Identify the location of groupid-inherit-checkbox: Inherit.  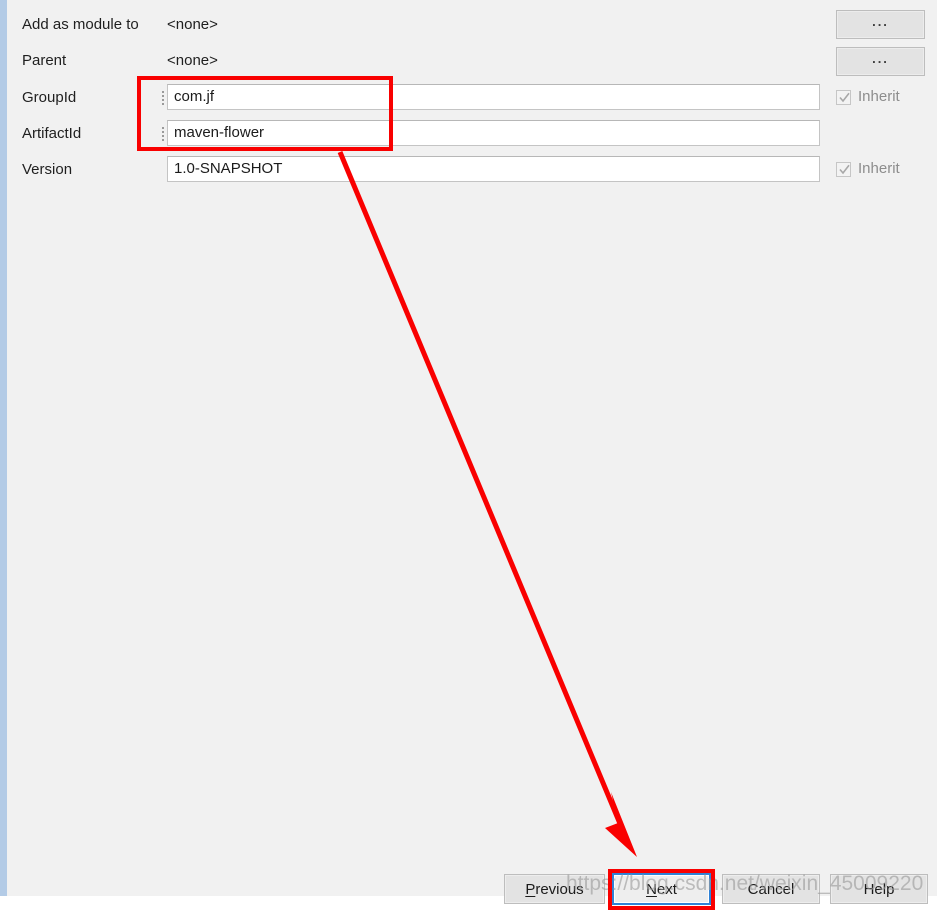
(868, 97).